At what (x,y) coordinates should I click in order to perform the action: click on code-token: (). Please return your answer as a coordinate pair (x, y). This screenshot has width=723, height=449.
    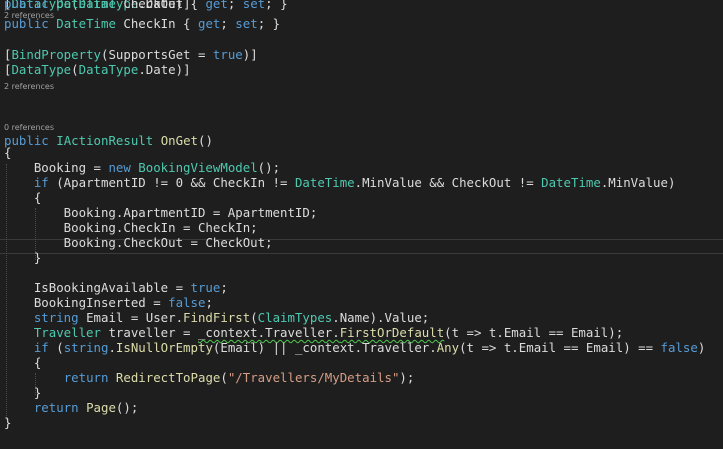
    Looking at the image, I should click on (205, 140).